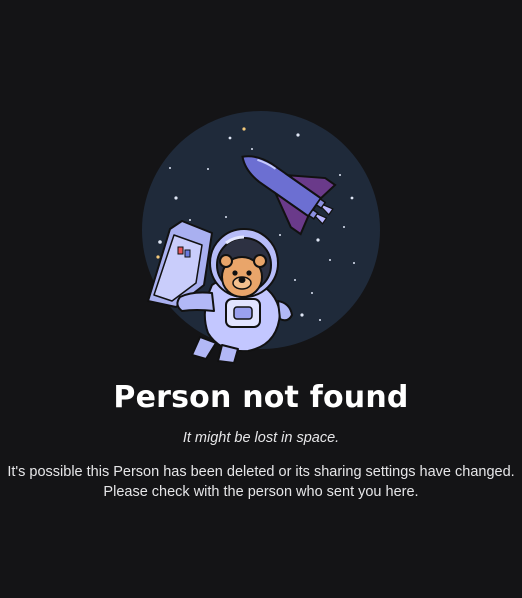 This screenshot has height=598, width=522. I want to click on page-subtitle: It might be lost in space., so click(261, 438).